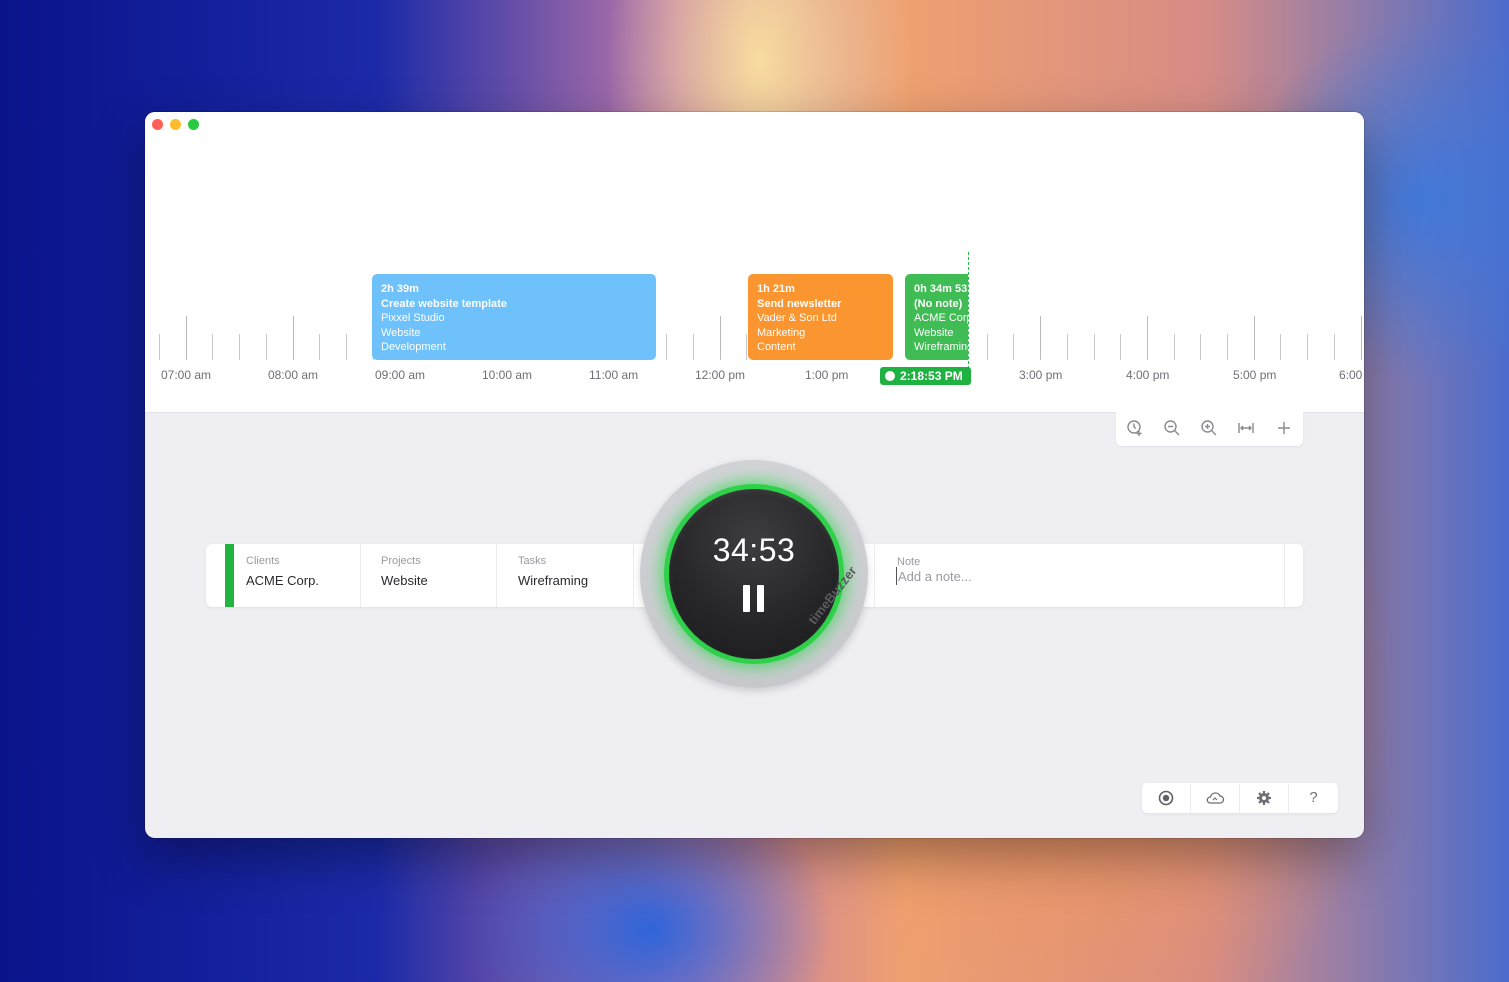 This screenshot has width=1509, height=982. I want to click on clients-field: Clients ACME Corp., so click(303, 575).